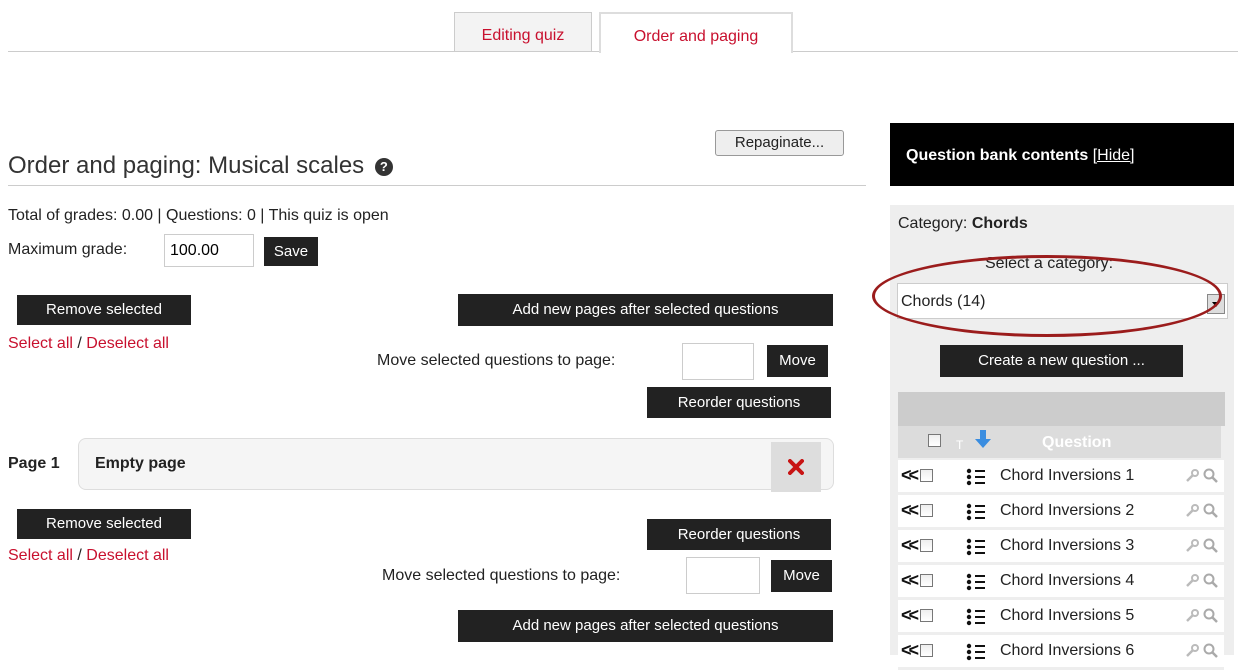  Describe the element at coordinates (696, 36) in the screenshot. I see `tab-order-and-paging-label: Order and paging` at that location.